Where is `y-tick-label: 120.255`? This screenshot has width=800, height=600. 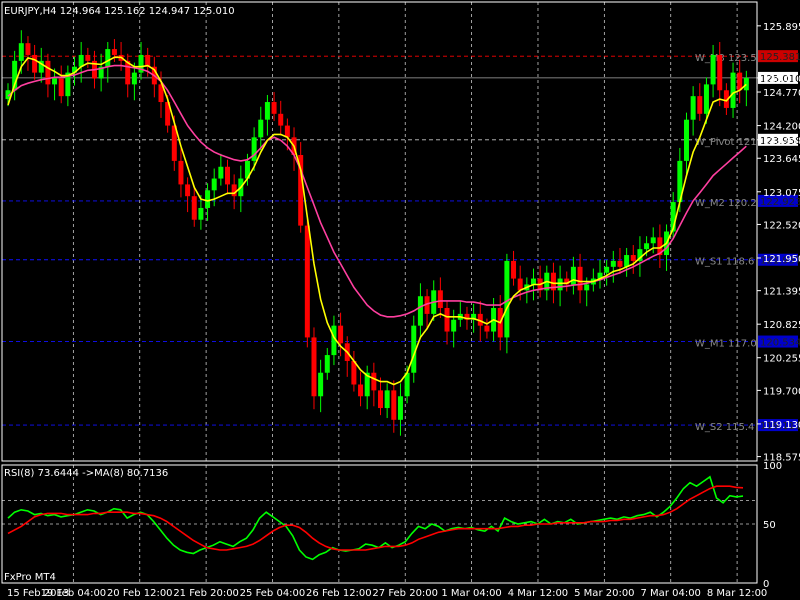 y-tick-label: 120.255 is located at coordinates (781, 359).